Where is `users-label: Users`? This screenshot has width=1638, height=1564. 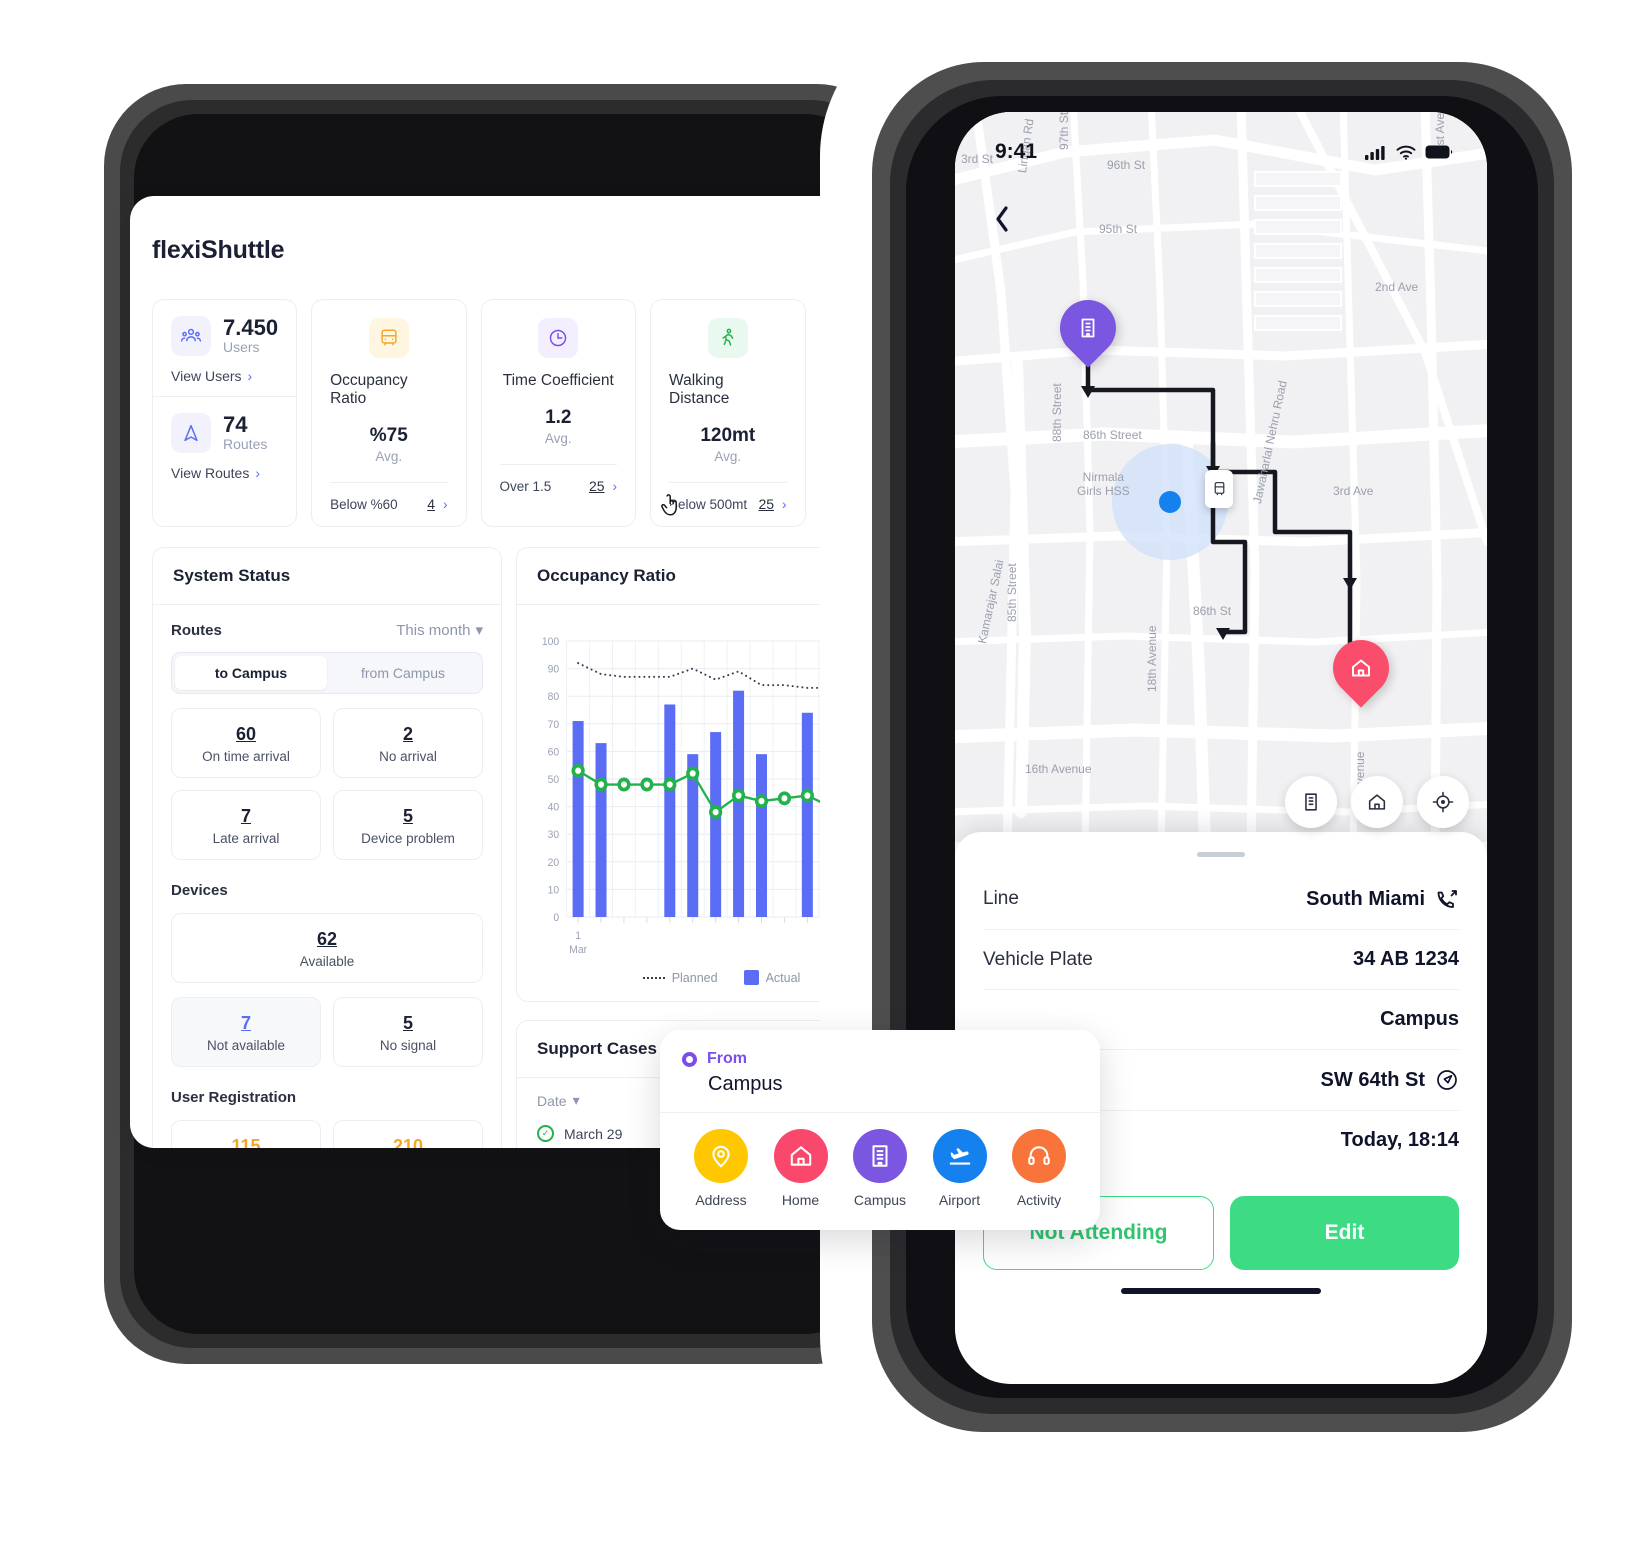 users-label: Users is located at coordinates (241, 347).